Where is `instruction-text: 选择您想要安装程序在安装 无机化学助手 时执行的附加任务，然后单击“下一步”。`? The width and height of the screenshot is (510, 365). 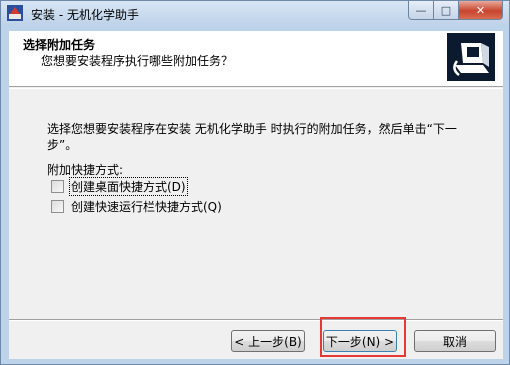
instruction-text: 选择您想要安装程序在安装 无机化学助手 时执行的附加任务，然后单击“下一步”。 is located at coordinates (252, 137).